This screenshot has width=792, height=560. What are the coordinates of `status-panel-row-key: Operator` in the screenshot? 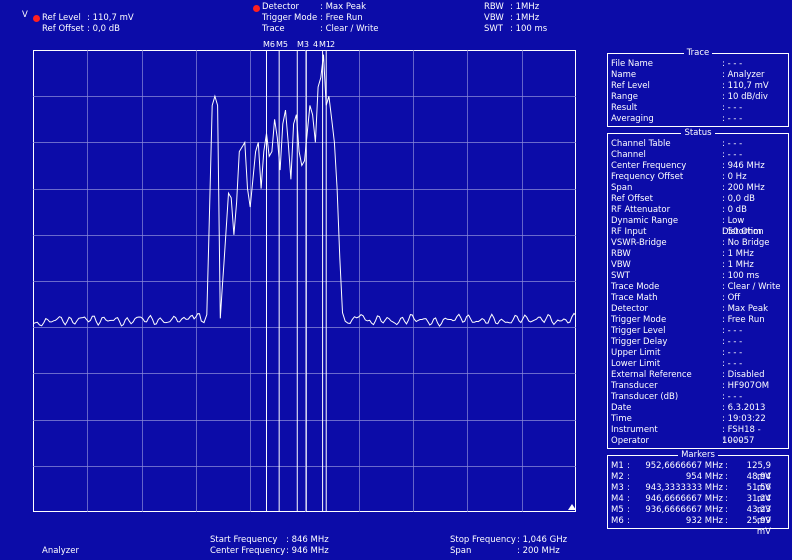 It's located at (630, 441).